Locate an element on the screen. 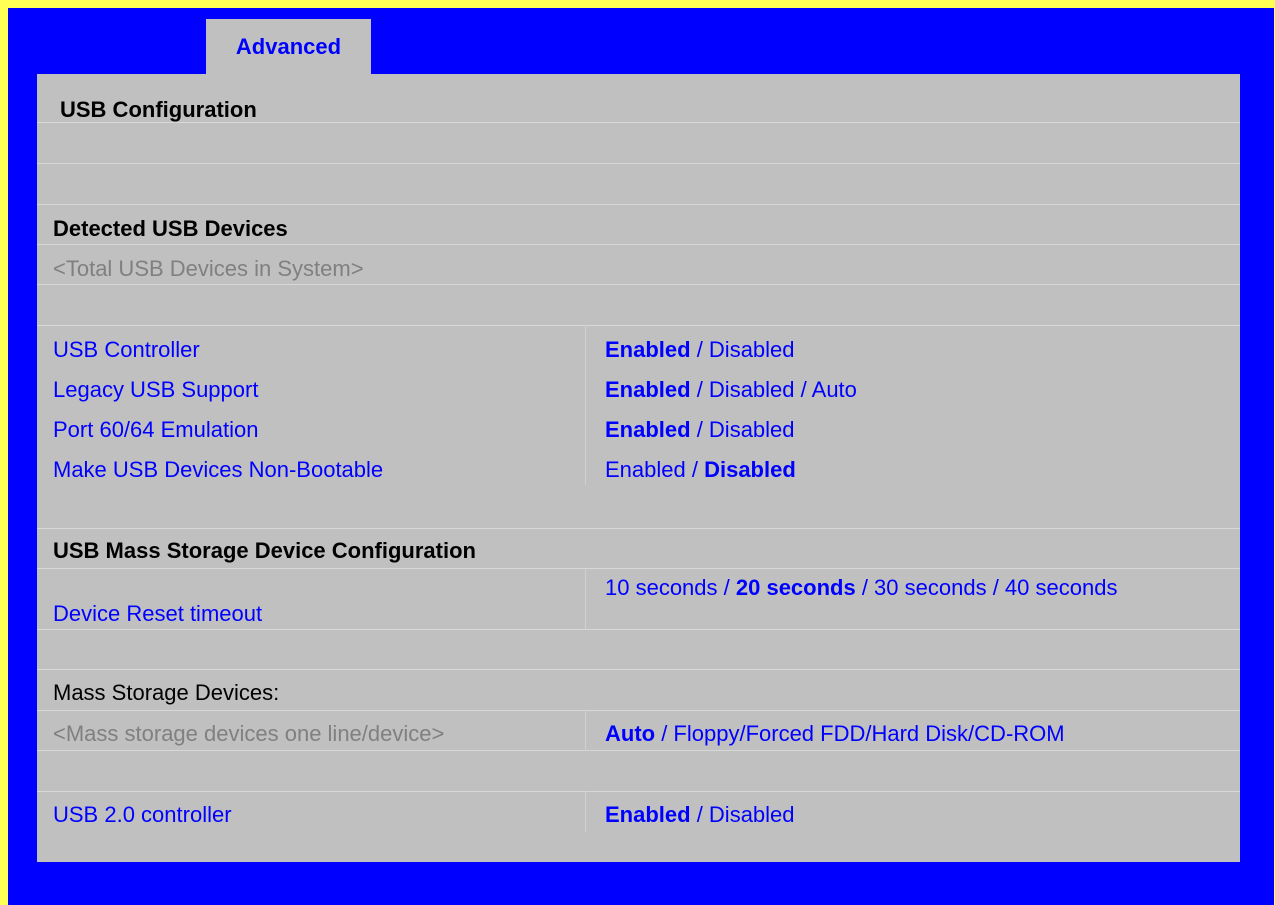 The height and width of the screenshot is (905, 1275). non-bootable-label: Make USB Devices Non-Bootable is located at coordinates (218, 470).